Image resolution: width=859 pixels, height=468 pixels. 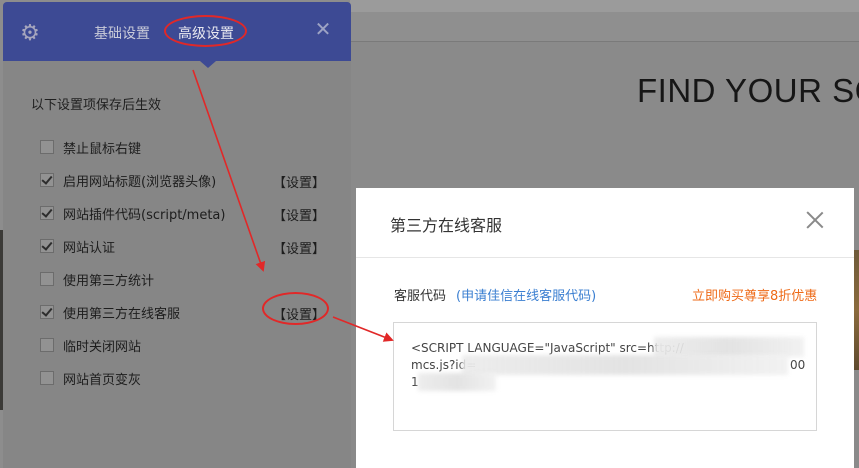 I want to click on option-row: 禁止鼠标右键, so click(x=91, y=148).